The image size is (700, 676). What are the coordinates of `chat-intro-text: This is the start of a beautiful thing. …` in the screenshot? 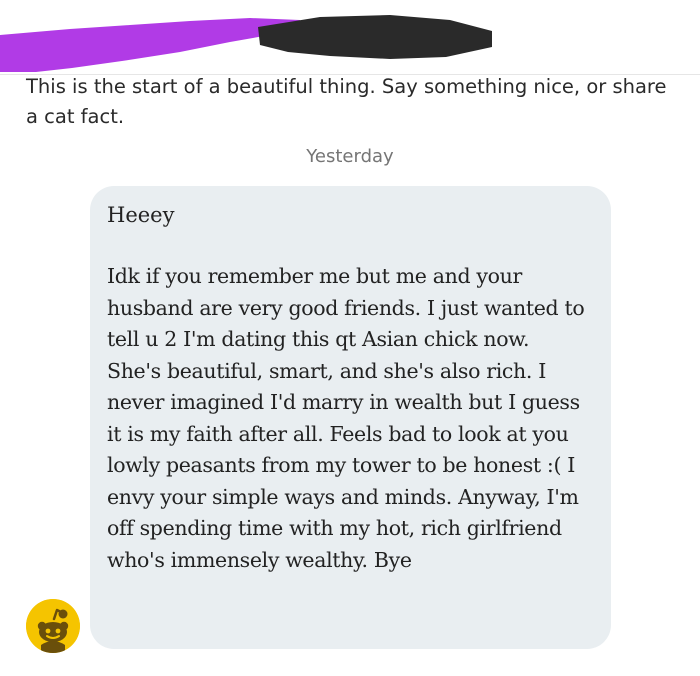 It's located at (346, 101).